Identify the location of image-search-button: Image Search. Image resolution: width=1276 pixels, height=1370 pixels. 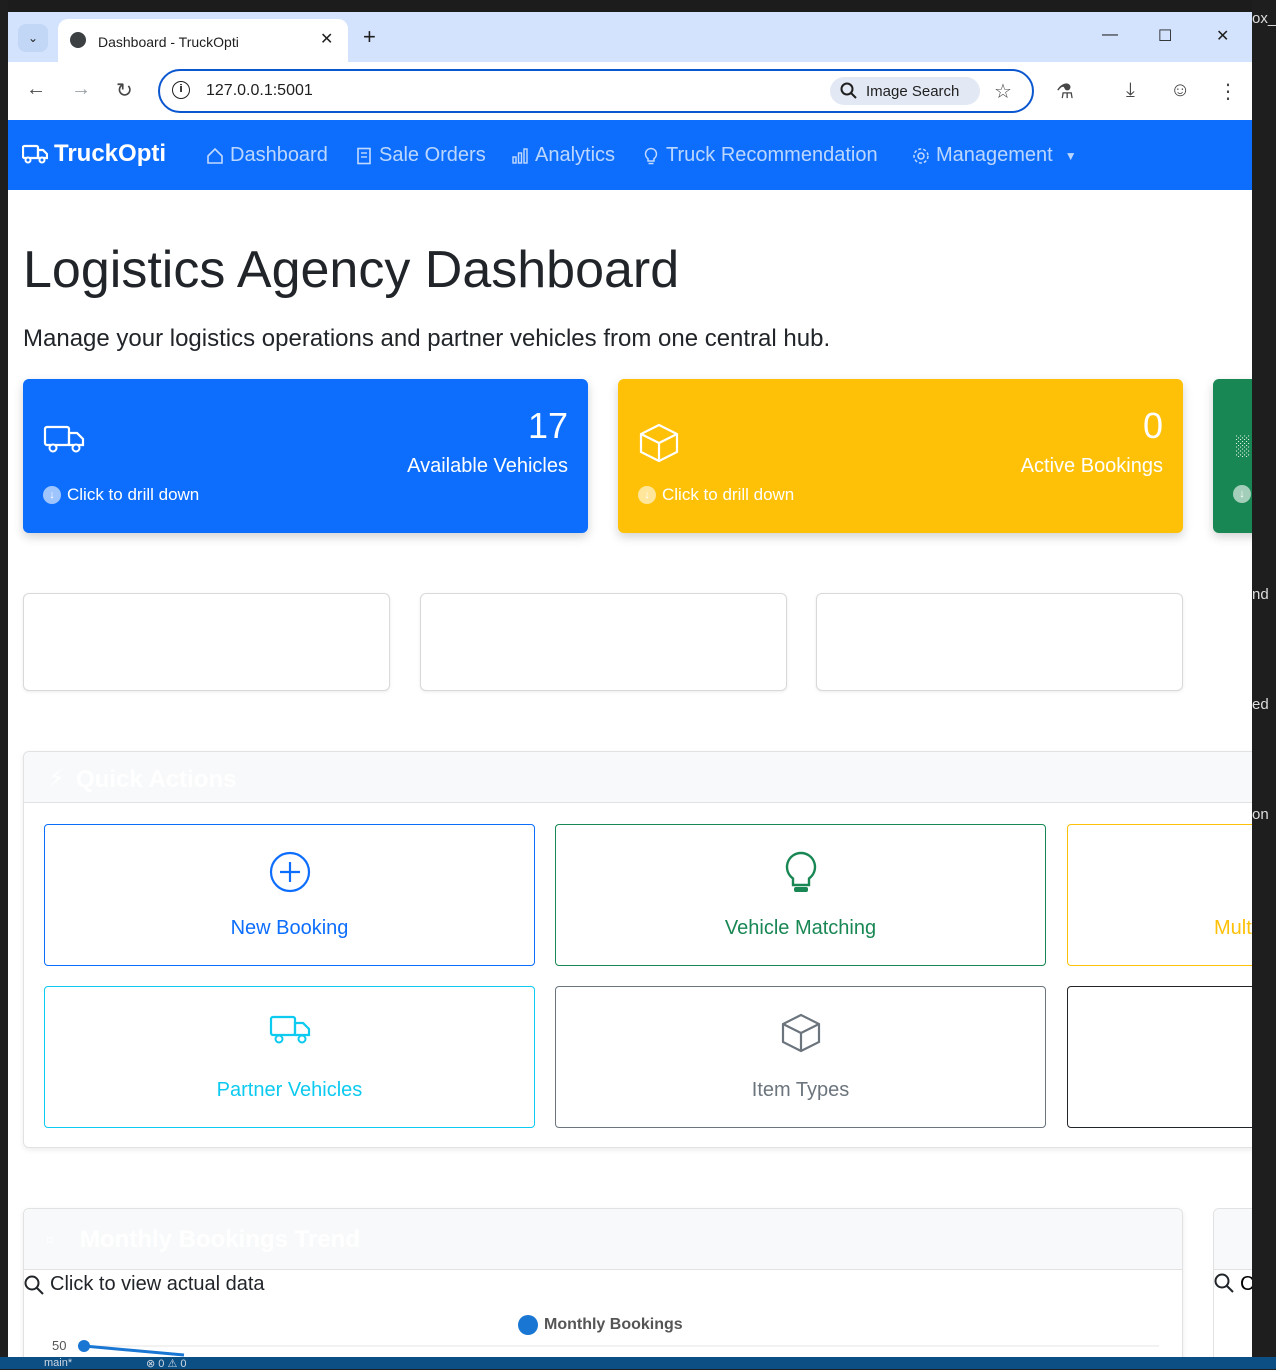
(905, 91).